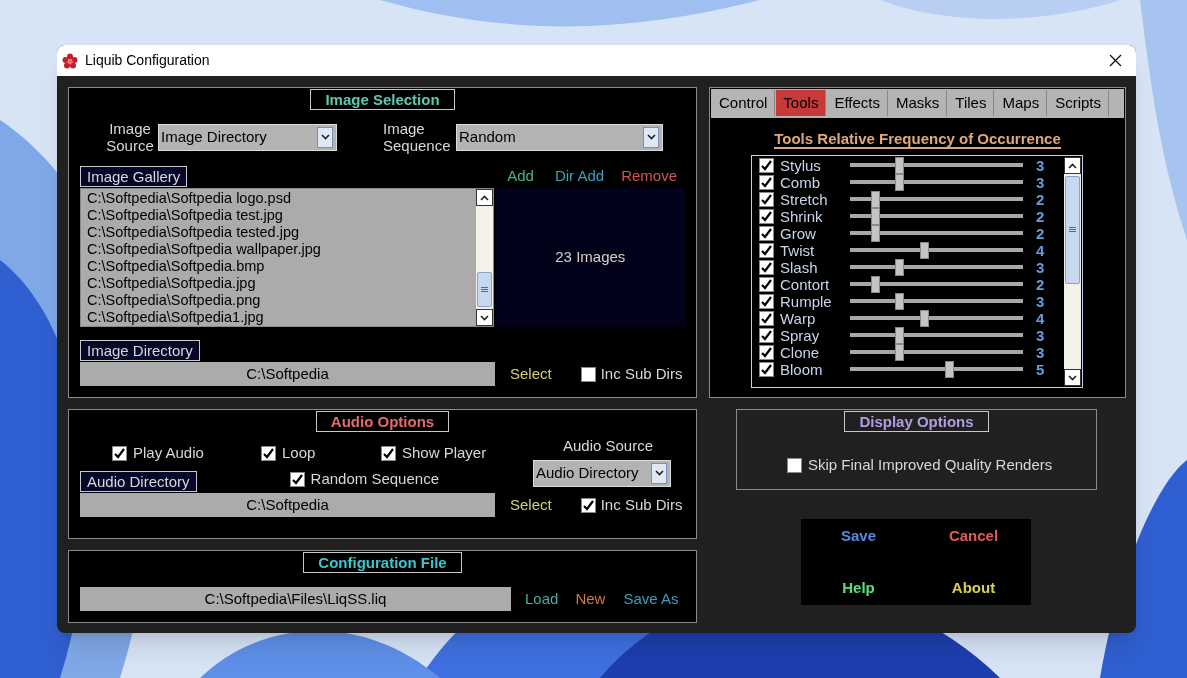 This screenshot has width=1187, height=678. I want to click on section-title: Audio Options, so click(382, 421).